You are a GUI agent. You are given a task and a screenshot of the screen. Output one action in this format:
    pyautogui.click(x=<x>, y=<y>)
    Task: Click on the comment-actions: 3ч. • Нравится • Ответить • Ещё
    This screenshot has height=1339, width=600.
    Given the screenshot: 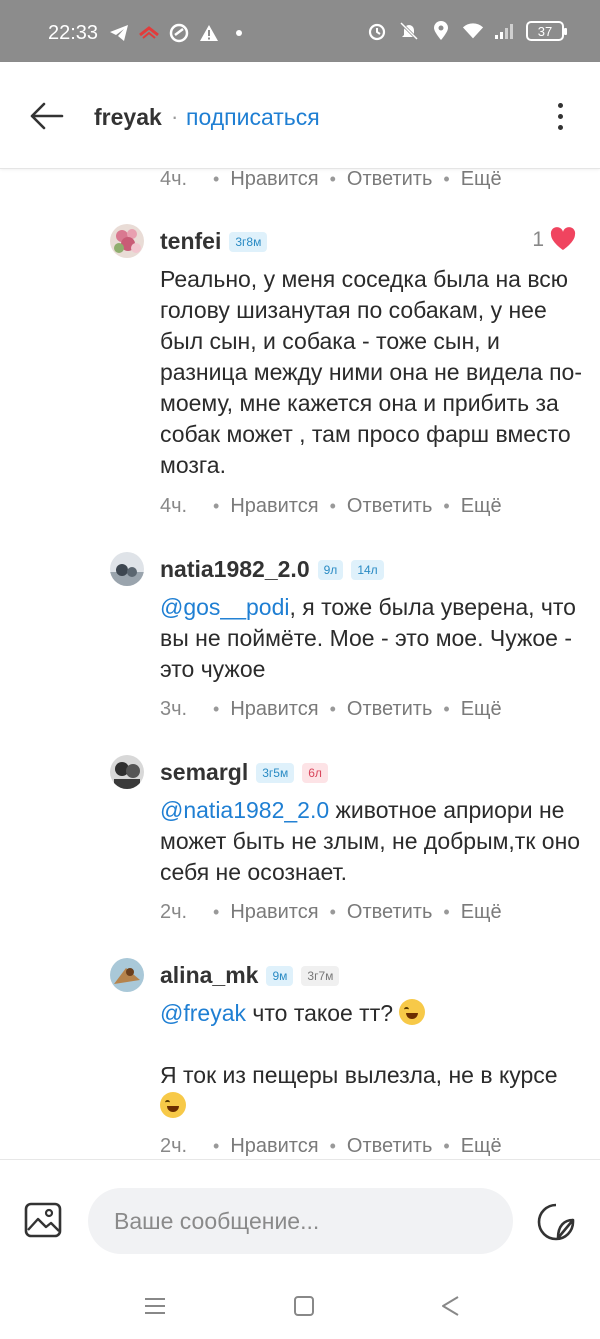 What is the action you would take?
    pyautogui.click(x=331, y=709)
    